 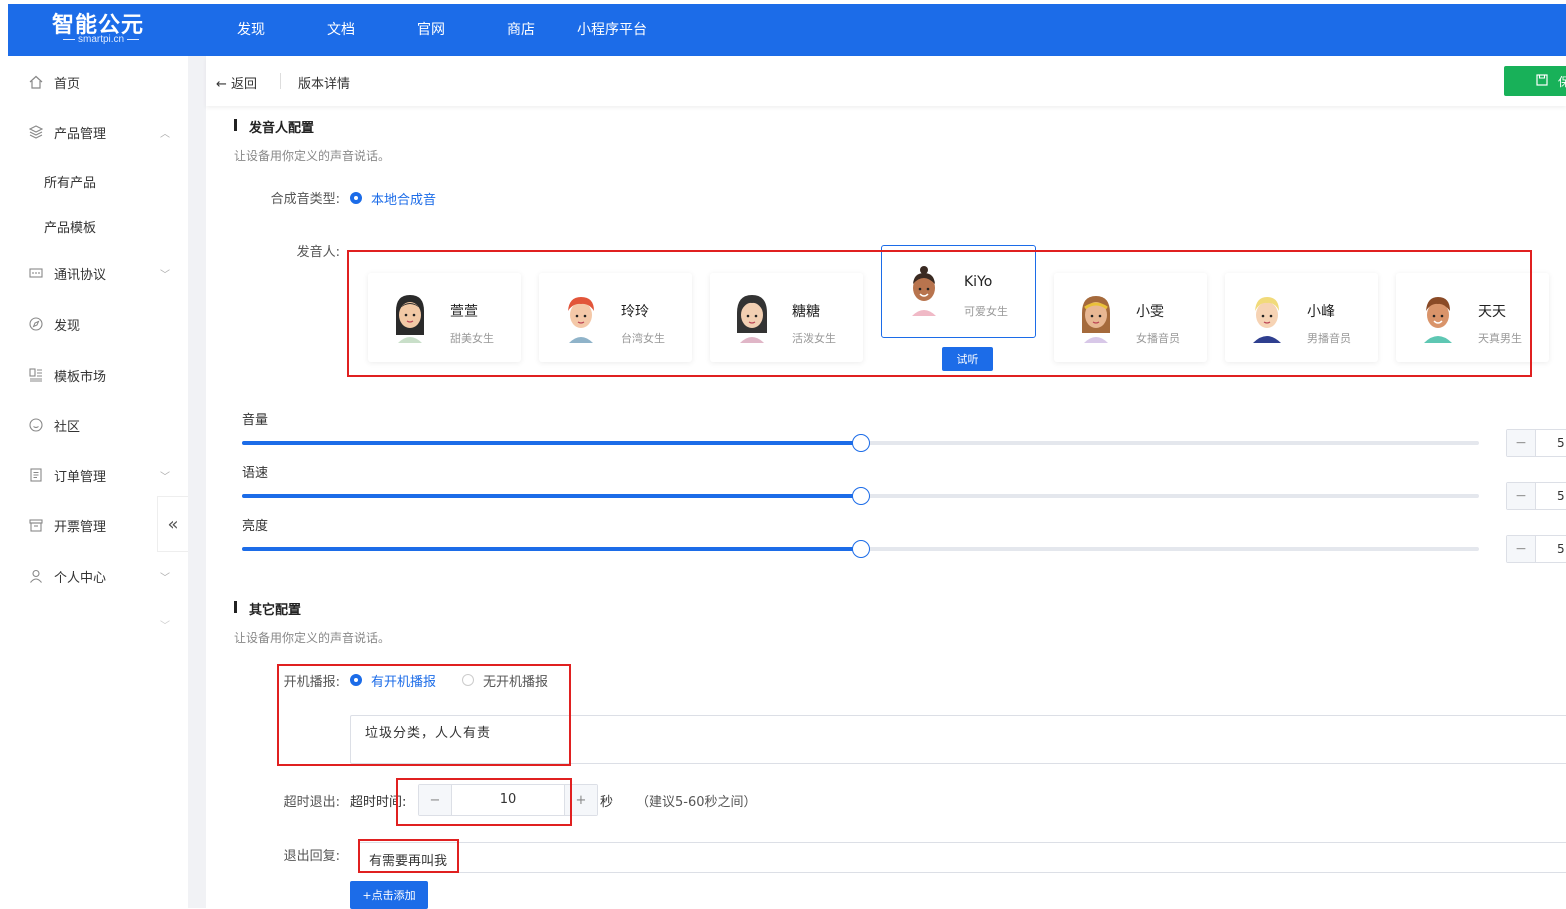 What do you see at coordinates (389, 895) in the screenshot?
I see `add-reply-button: +点击添加` at bounding box center [389, 895].